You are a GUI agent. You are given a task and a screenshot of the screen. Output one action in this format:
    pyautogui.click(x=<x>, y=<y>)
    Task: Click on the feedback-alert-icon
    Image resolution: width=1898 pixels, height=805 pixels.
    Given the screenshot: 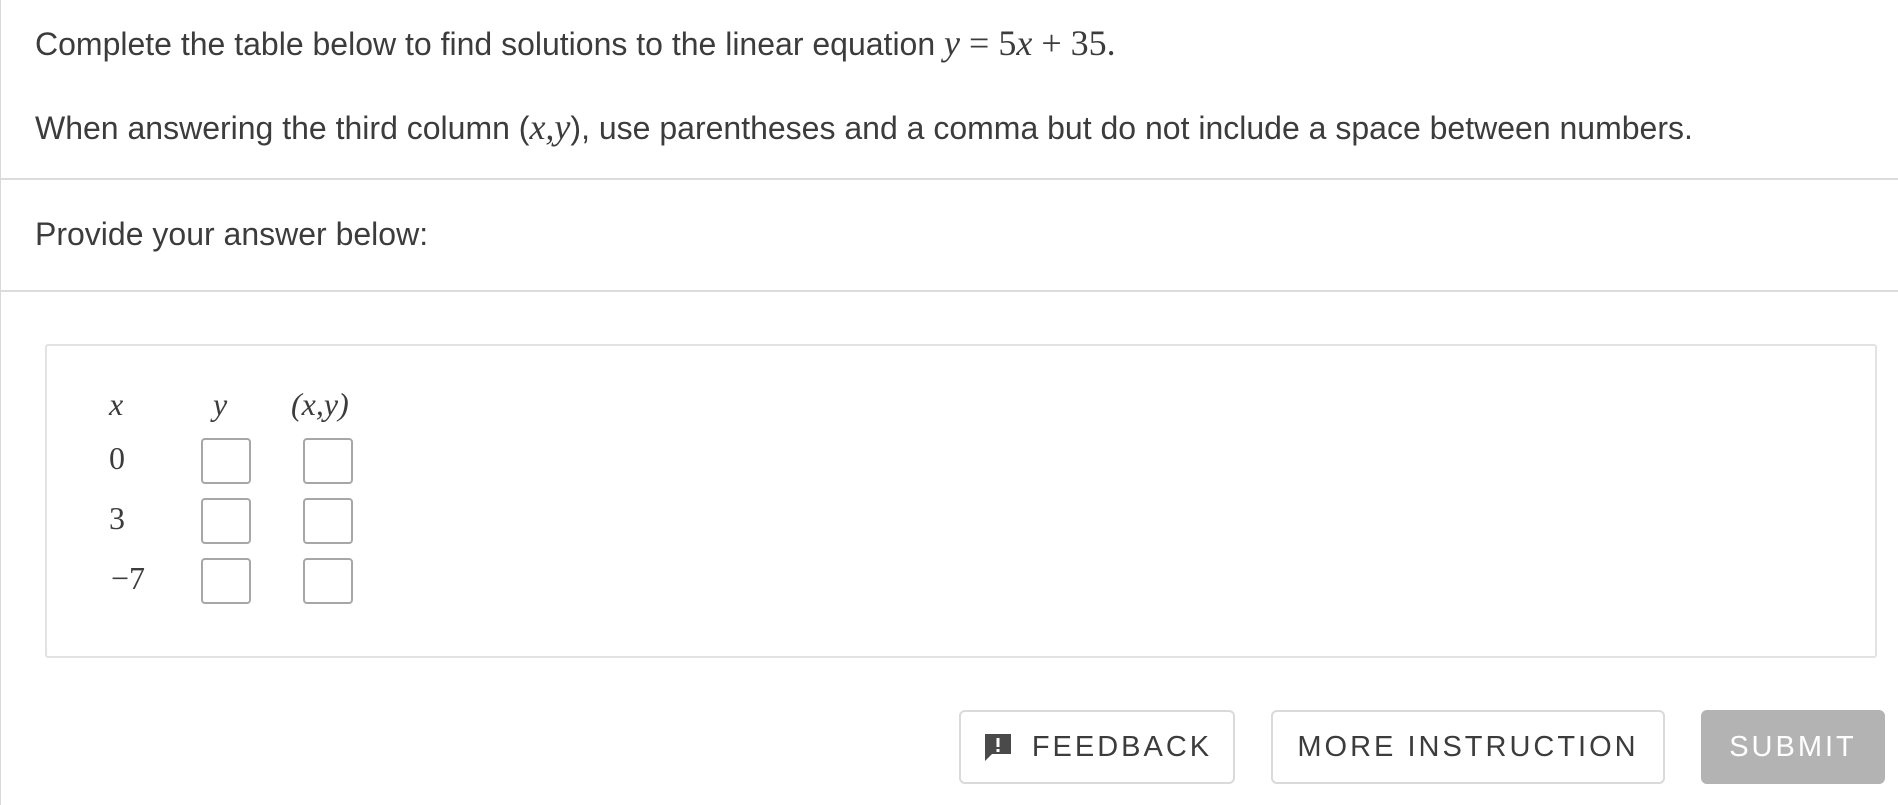 What is the action you would take?
    pyautogui.click(x=998, y=747)
    